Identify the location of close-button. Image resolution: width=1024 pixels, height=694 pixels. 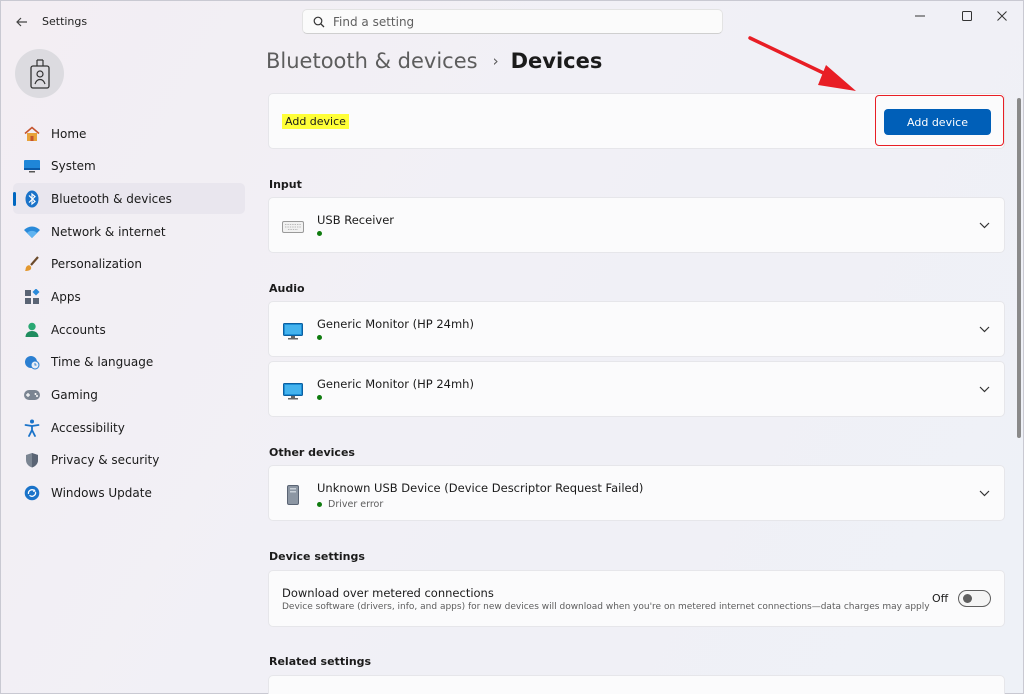
(1001, 16).